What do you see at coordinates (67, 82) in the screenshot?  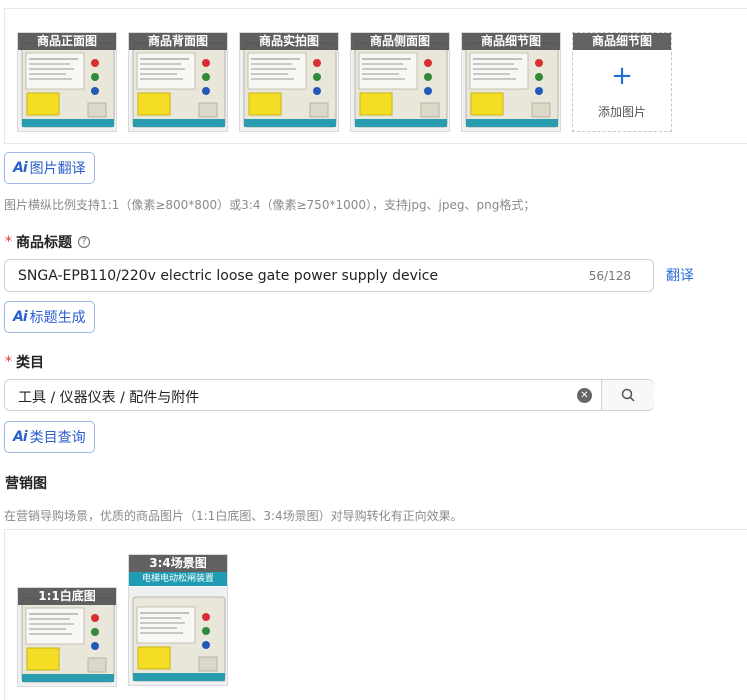 I see `product-image-front: 商品正面图` at bounding box center [67, 82].